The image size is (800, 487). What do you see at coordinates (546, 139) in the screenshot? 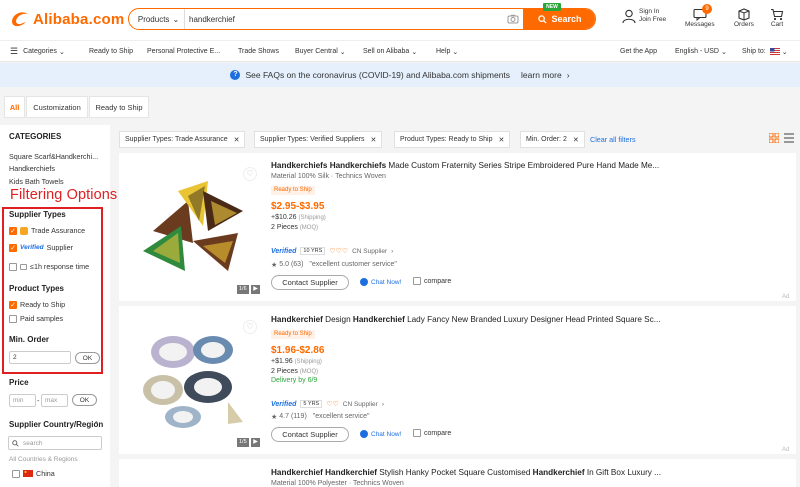
I see `chip-label: Min. Order: 2` at bounding box center [546, 139].